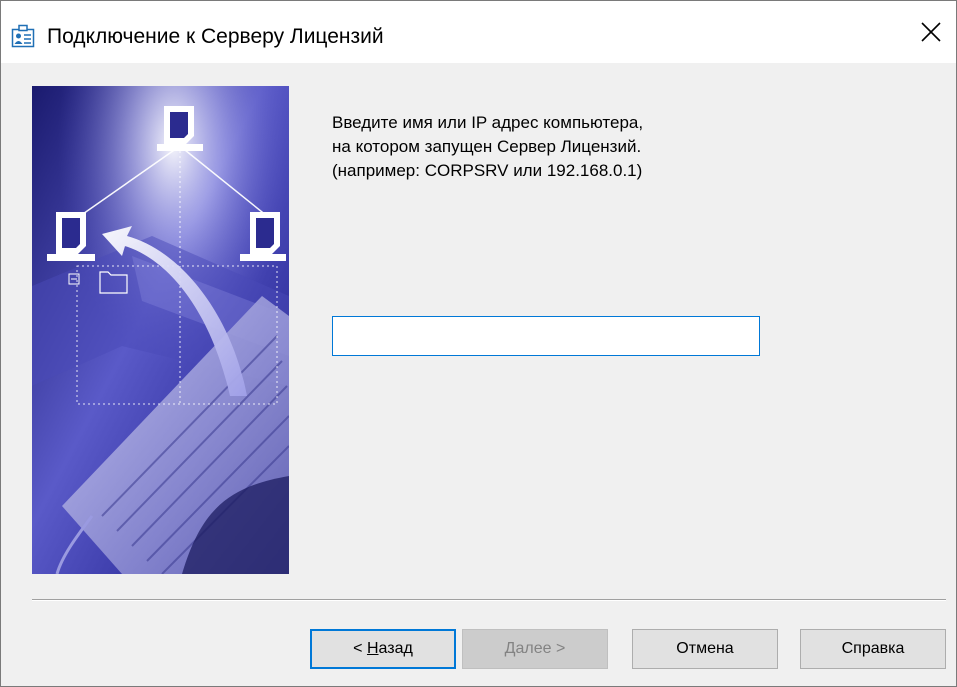 The image size is (957, 687). I want to click on cancel-button-label: Отмена, so click(705, 648).